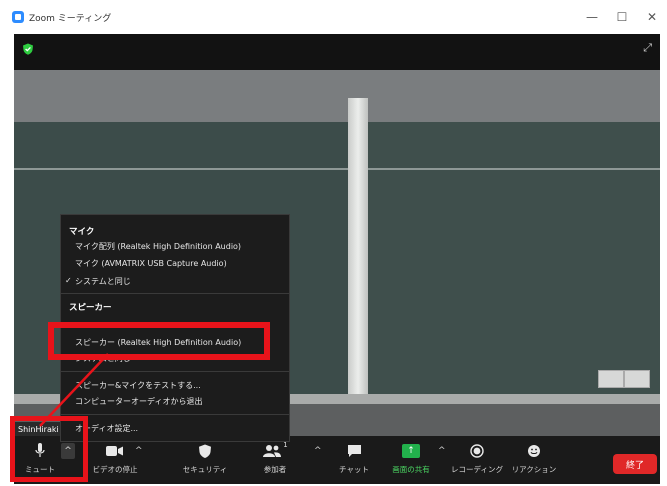 This screenshot has height=486, width=667. Describe the element at coordinates (477, 469) in the screenshot. I see `record-label: レコーディング` at that location.